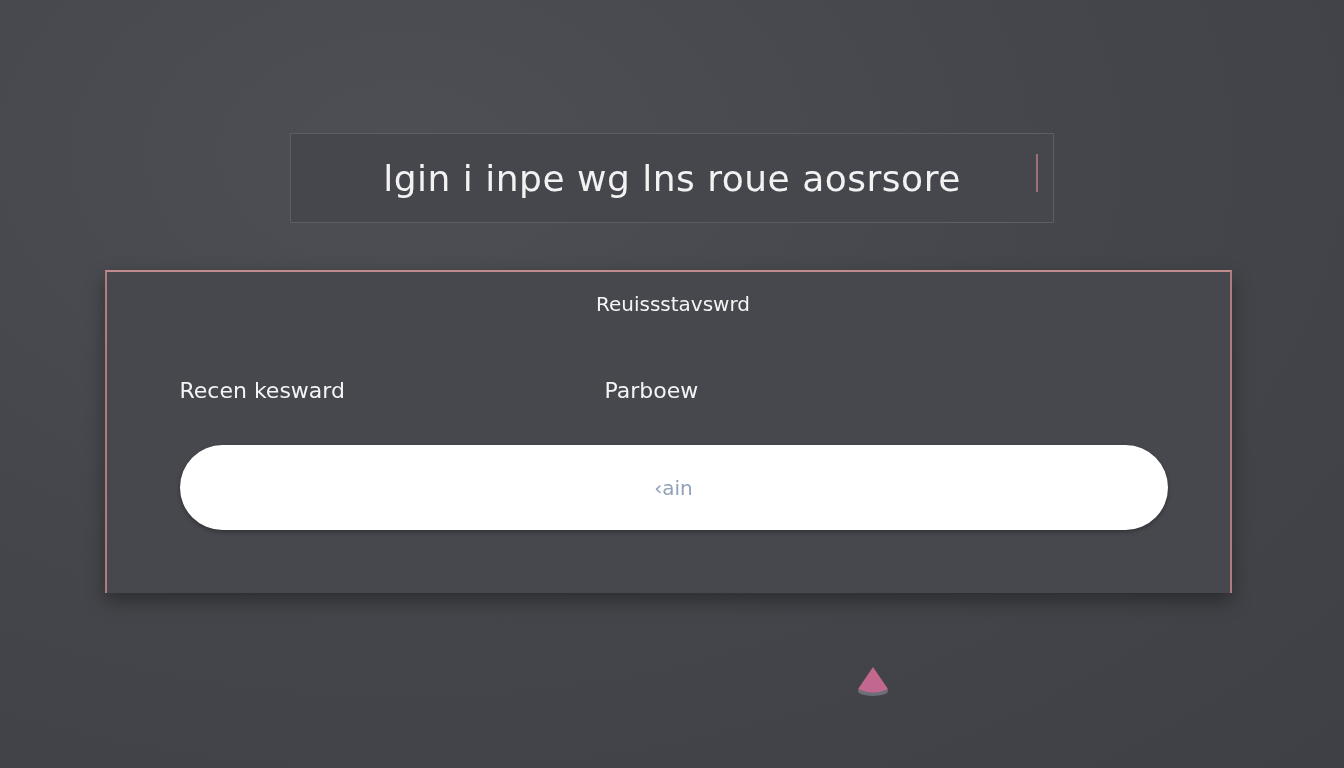 The image size is (1344, 768). What do you see at coordinates (651, 390) in the screenshot?
I see `field-label: Parboew` at bounding box center [651, 390].